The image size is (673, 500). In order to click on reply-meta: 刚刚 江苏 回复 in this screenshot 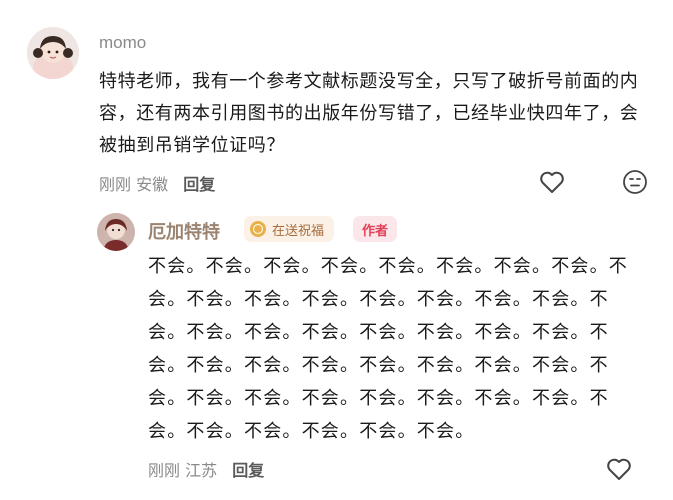, I will do `click(206, 469)`.